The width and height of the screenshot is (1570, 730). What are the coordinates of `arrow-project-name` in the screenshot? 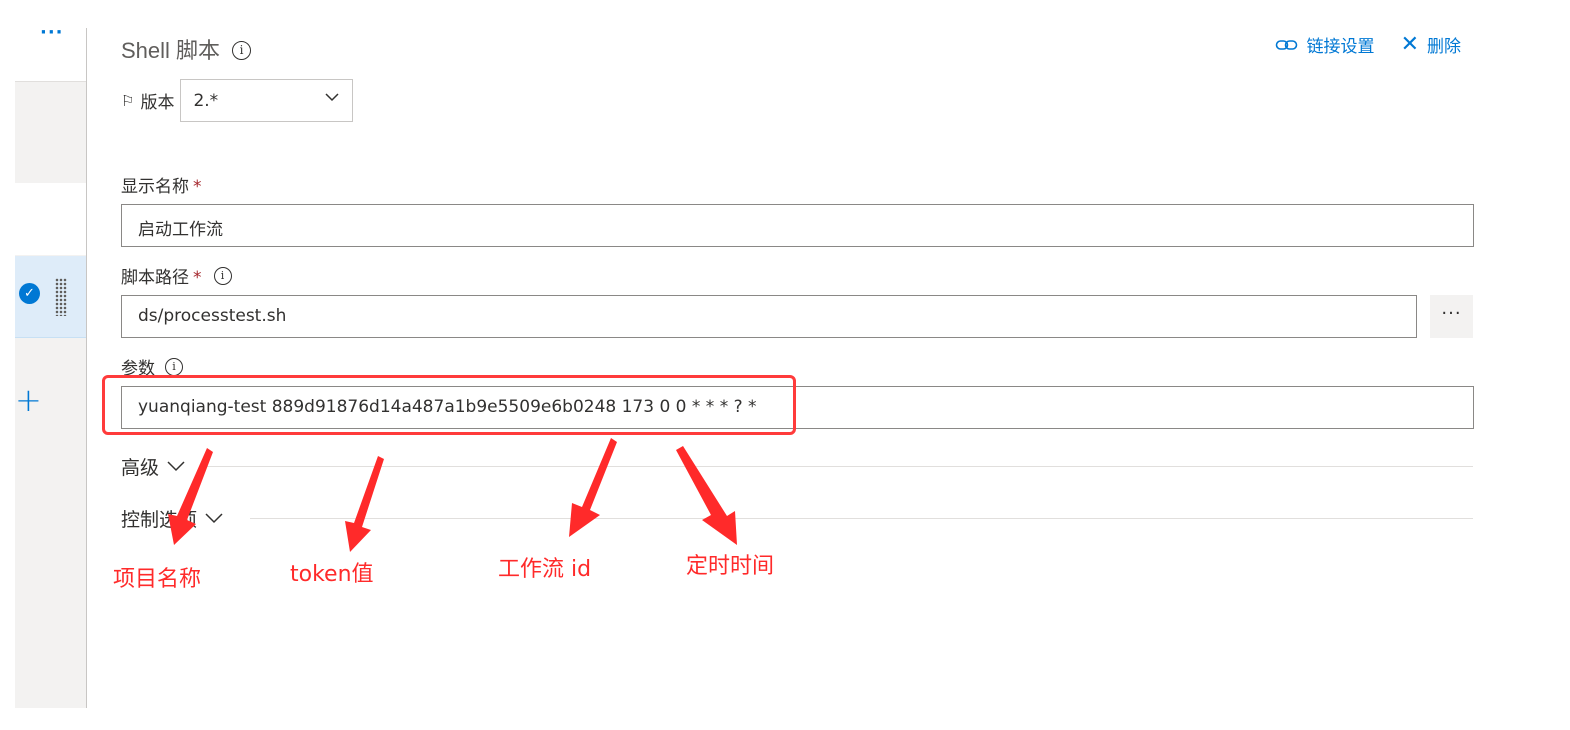 It's located at (190, 496).